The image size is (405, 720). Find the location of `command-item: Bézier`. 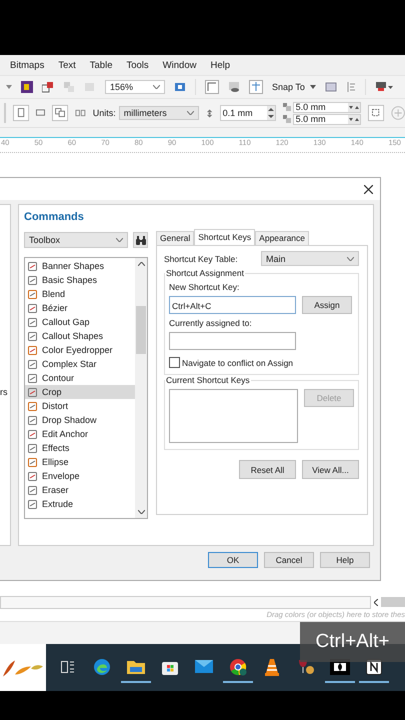

command-item: Bézier is located at coordinates (80, 308).